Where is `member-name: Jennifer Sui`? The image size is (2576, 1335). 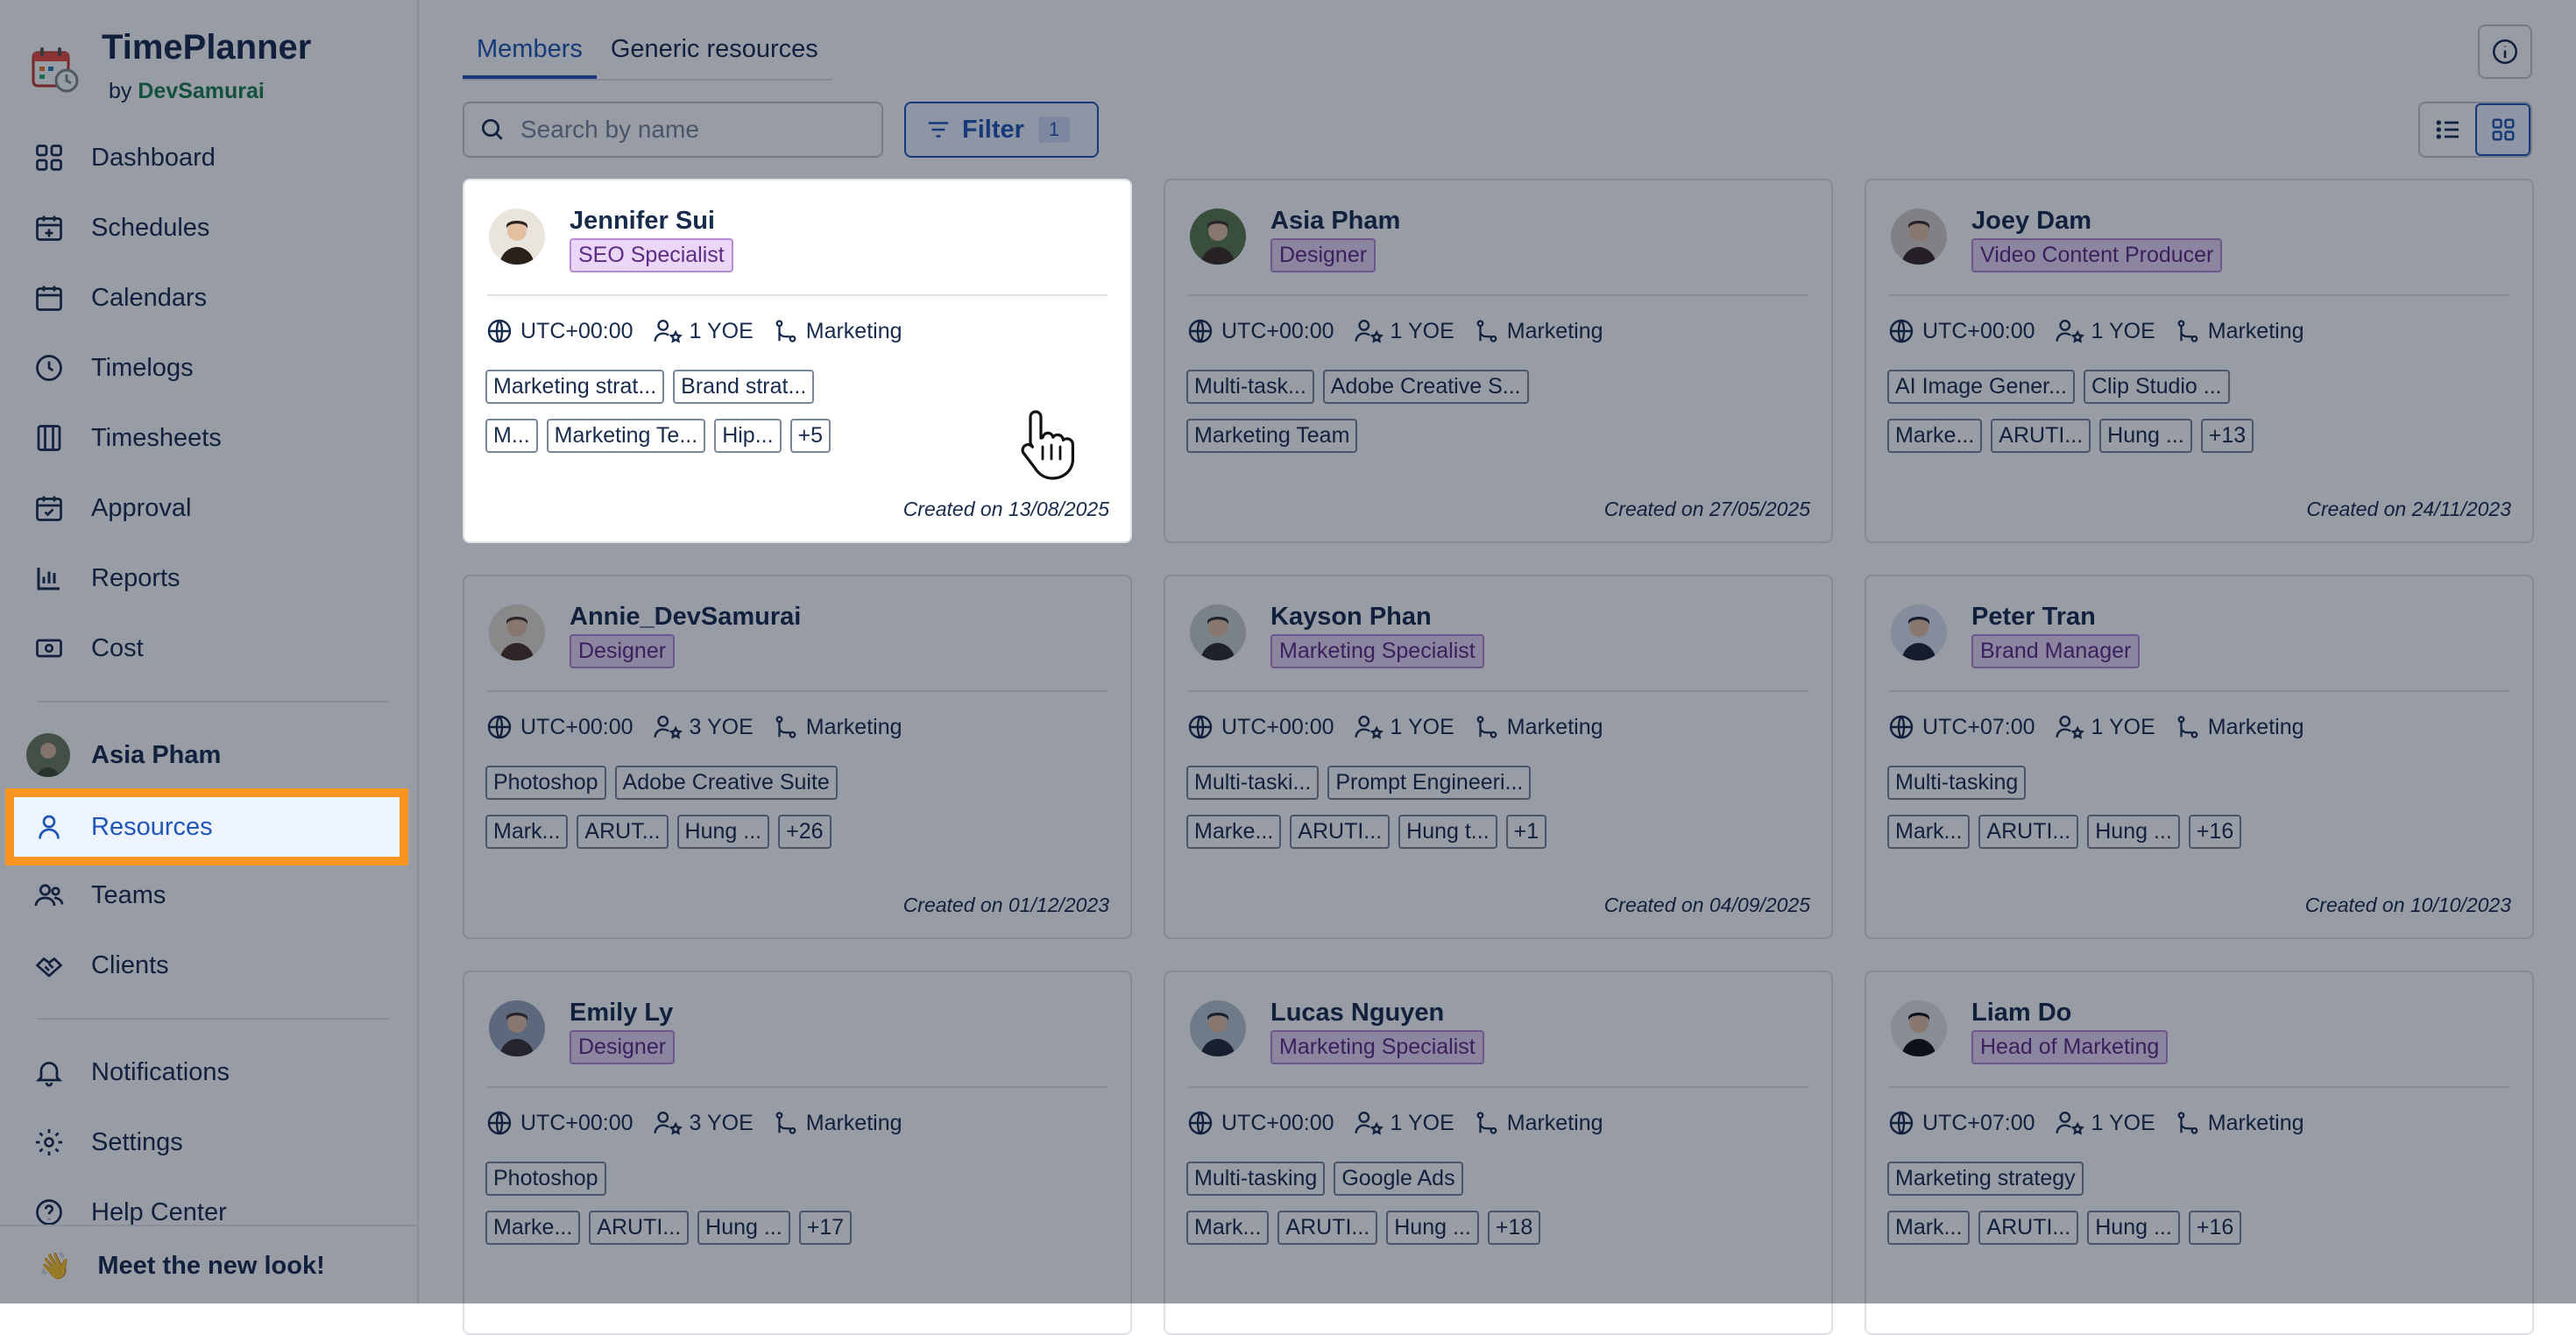
member-name: Jennifer Sui is located at coordinates (642, 221).